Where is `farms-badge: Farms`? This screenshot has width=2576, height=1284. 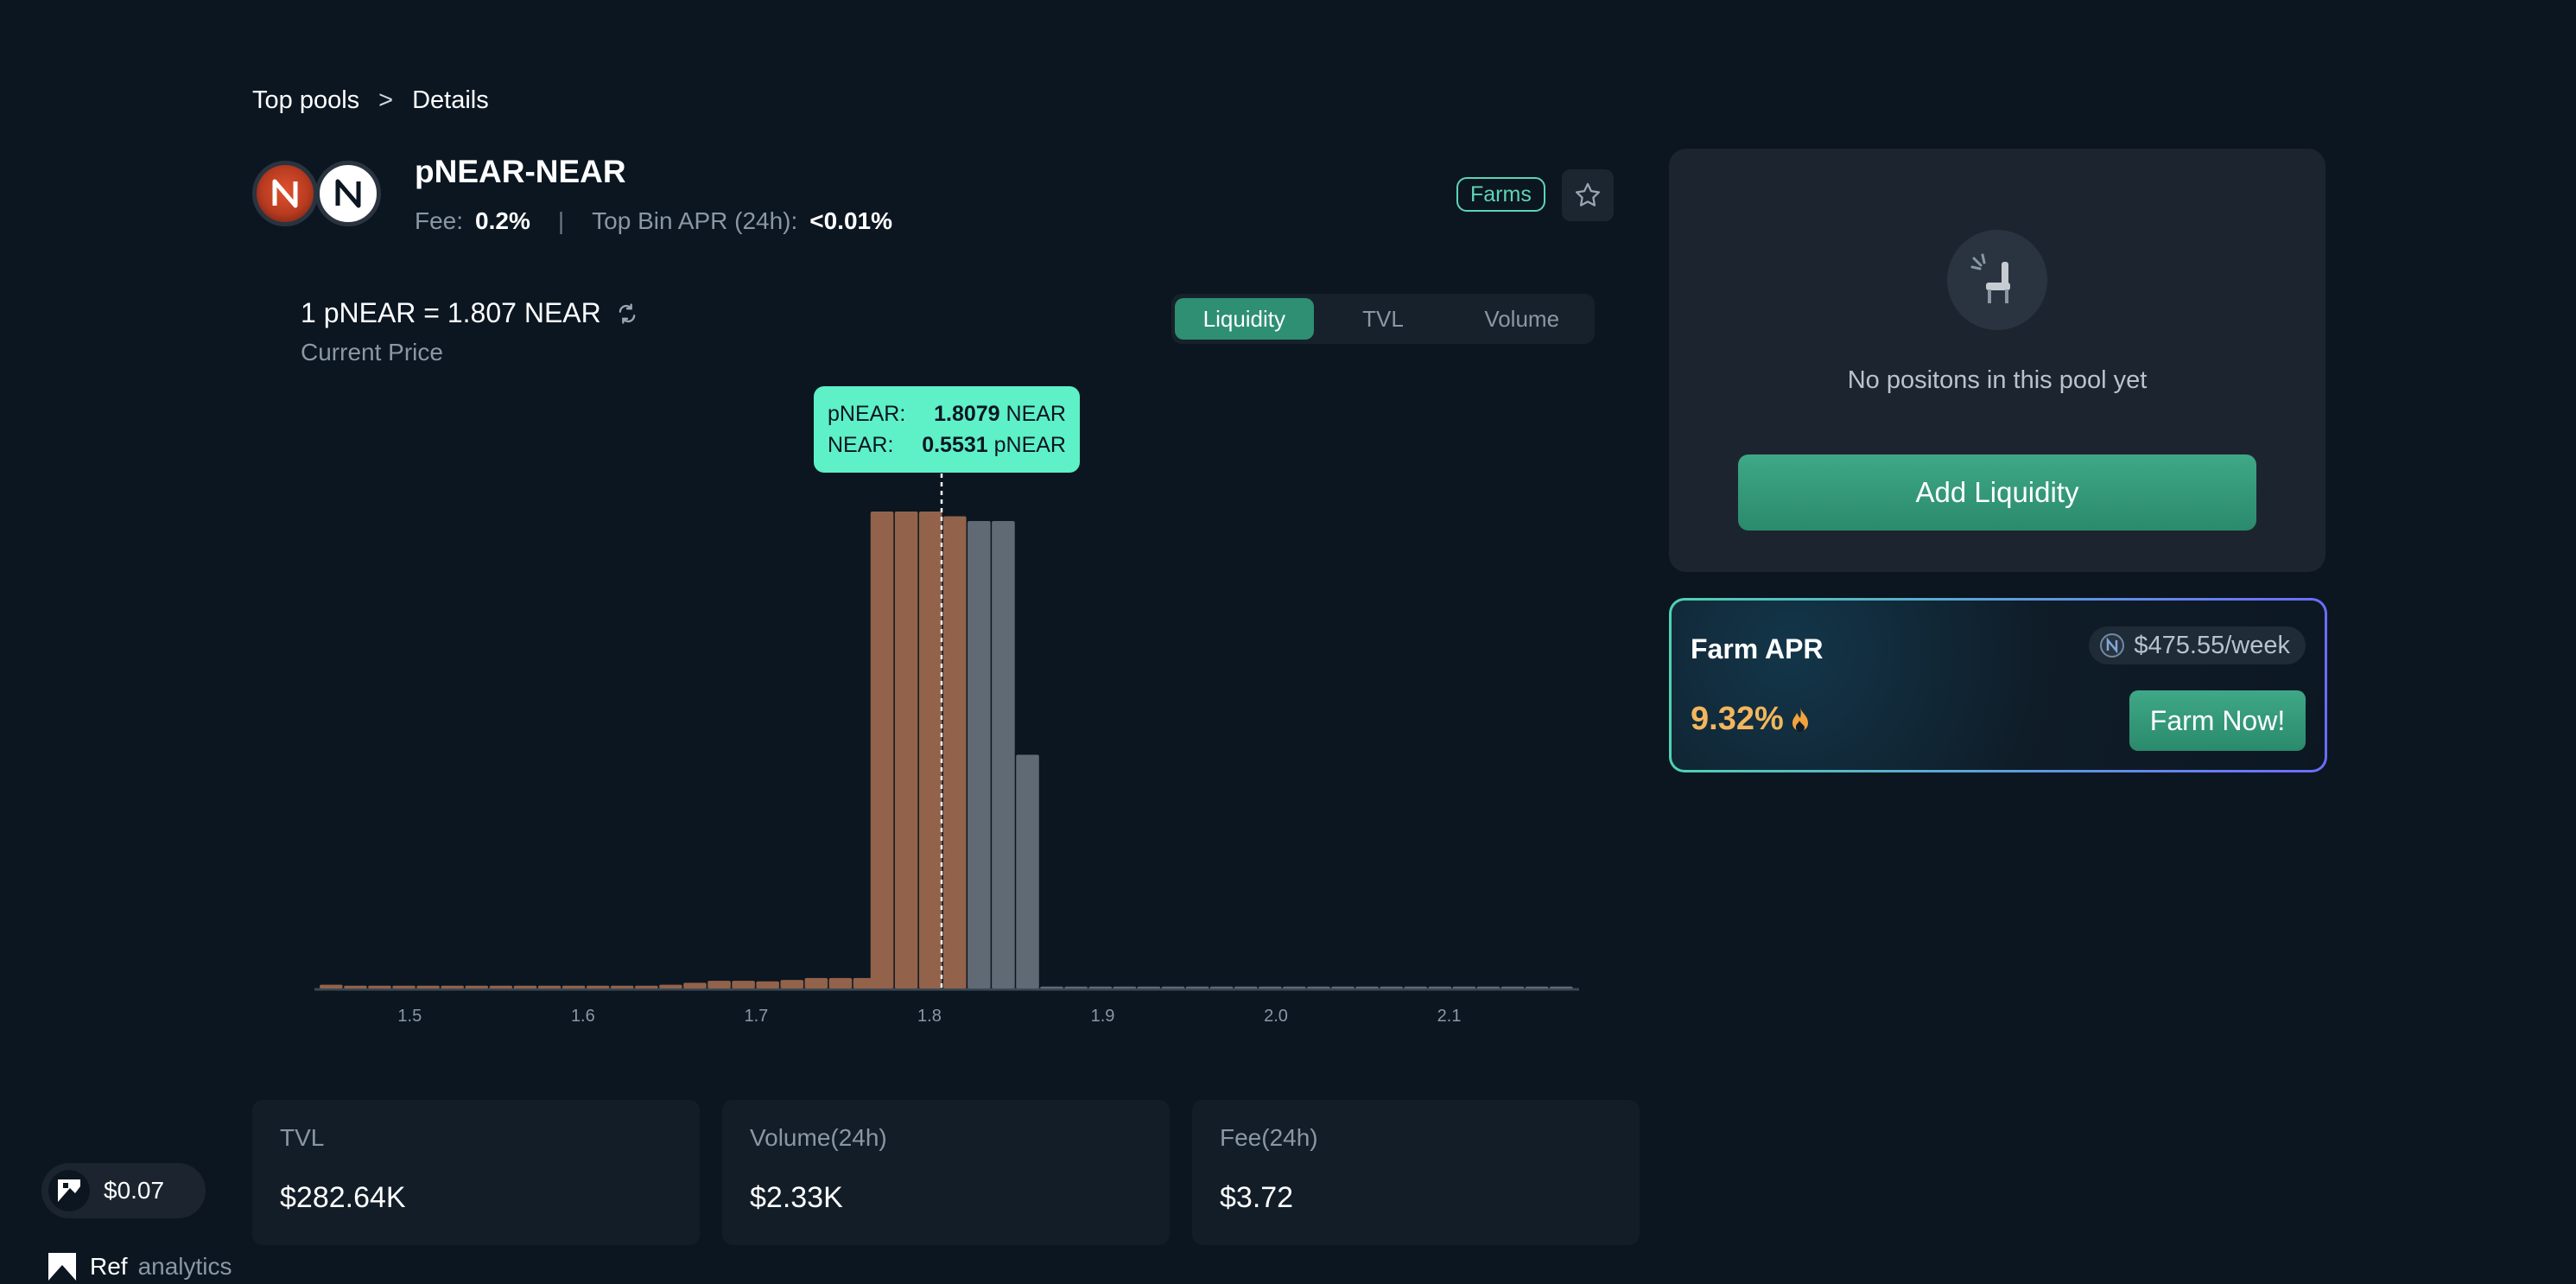
farms-badge: Farms is located at coordinates (1500, 194).